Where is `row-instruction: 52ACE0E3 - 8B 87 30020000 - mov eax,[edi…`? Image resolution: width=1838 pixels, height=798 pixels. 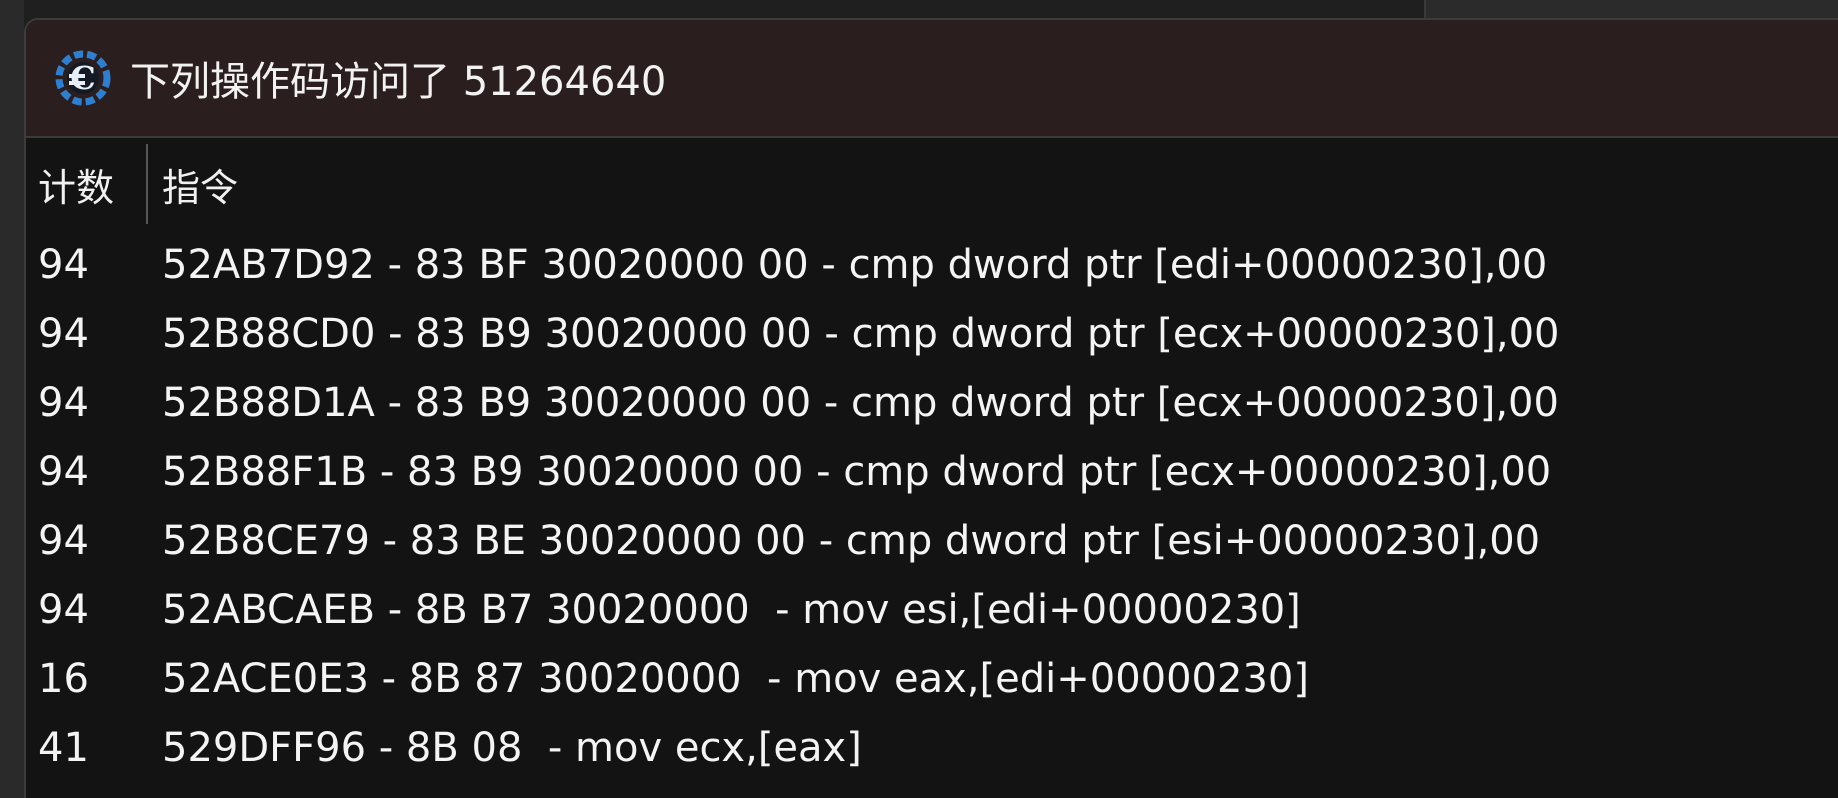
row-instruction: 52ACE0E3 - 8B 87 30020000 - mov eax,[edi… is located at coordinates (735, 678).